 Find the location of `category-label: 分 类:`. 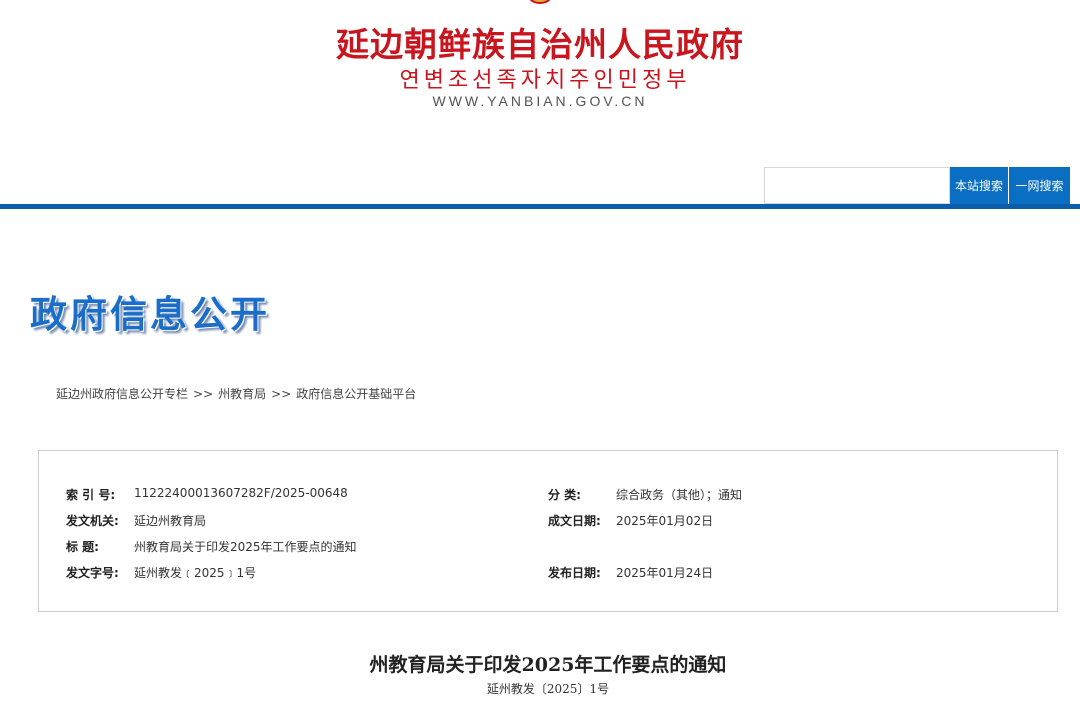

category-label: 分 类: is located at coordinates (564, 495).